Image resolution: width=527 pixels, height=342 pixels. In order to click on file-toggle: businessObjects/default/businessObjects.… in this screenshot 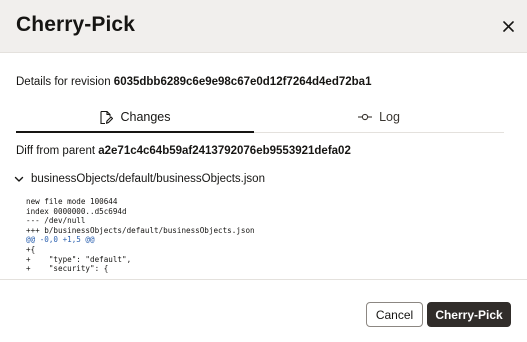, I will do `click(139, 179)`.